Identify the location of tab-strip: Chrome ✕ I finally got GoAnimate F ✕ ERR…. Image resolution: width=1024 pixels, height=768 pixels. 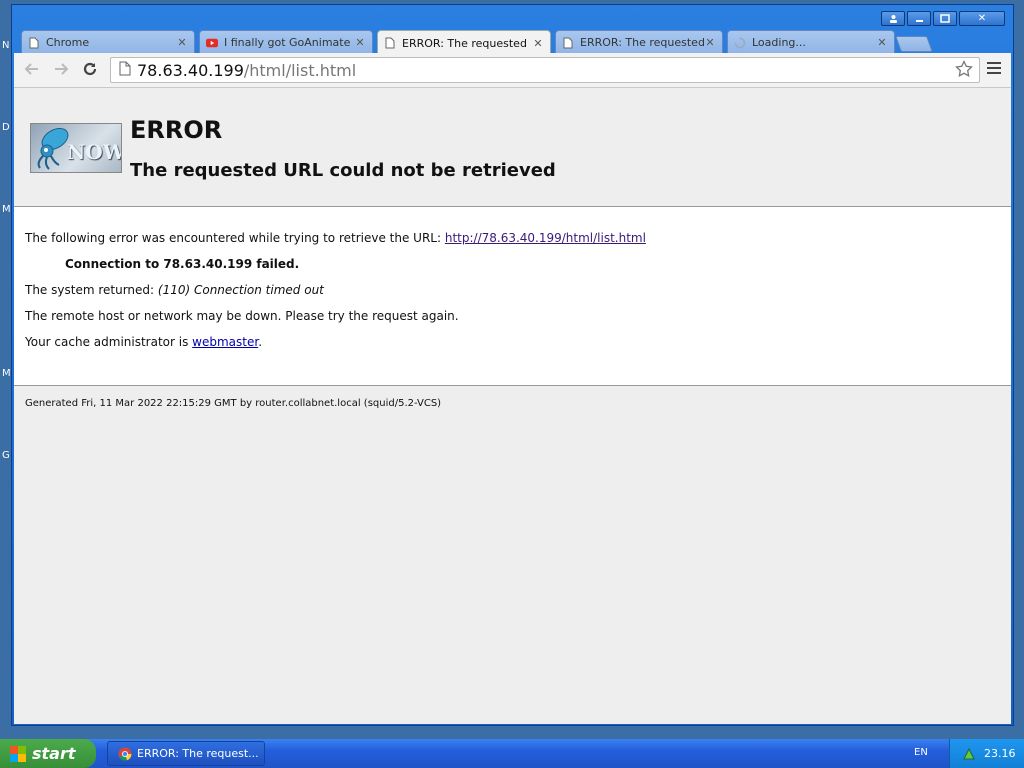
(516, 42).